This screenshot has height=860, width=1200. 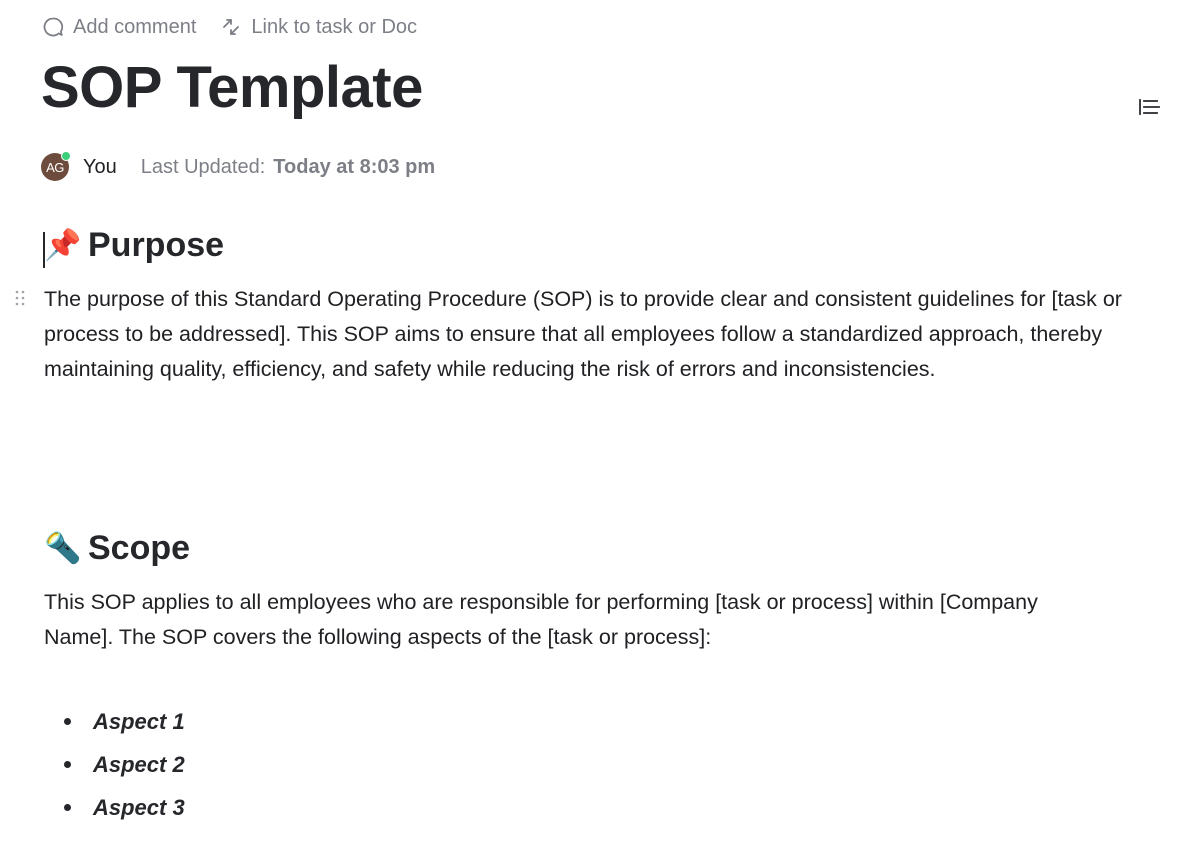 I want to click on avatar: AG, so click(x=56, y=166).